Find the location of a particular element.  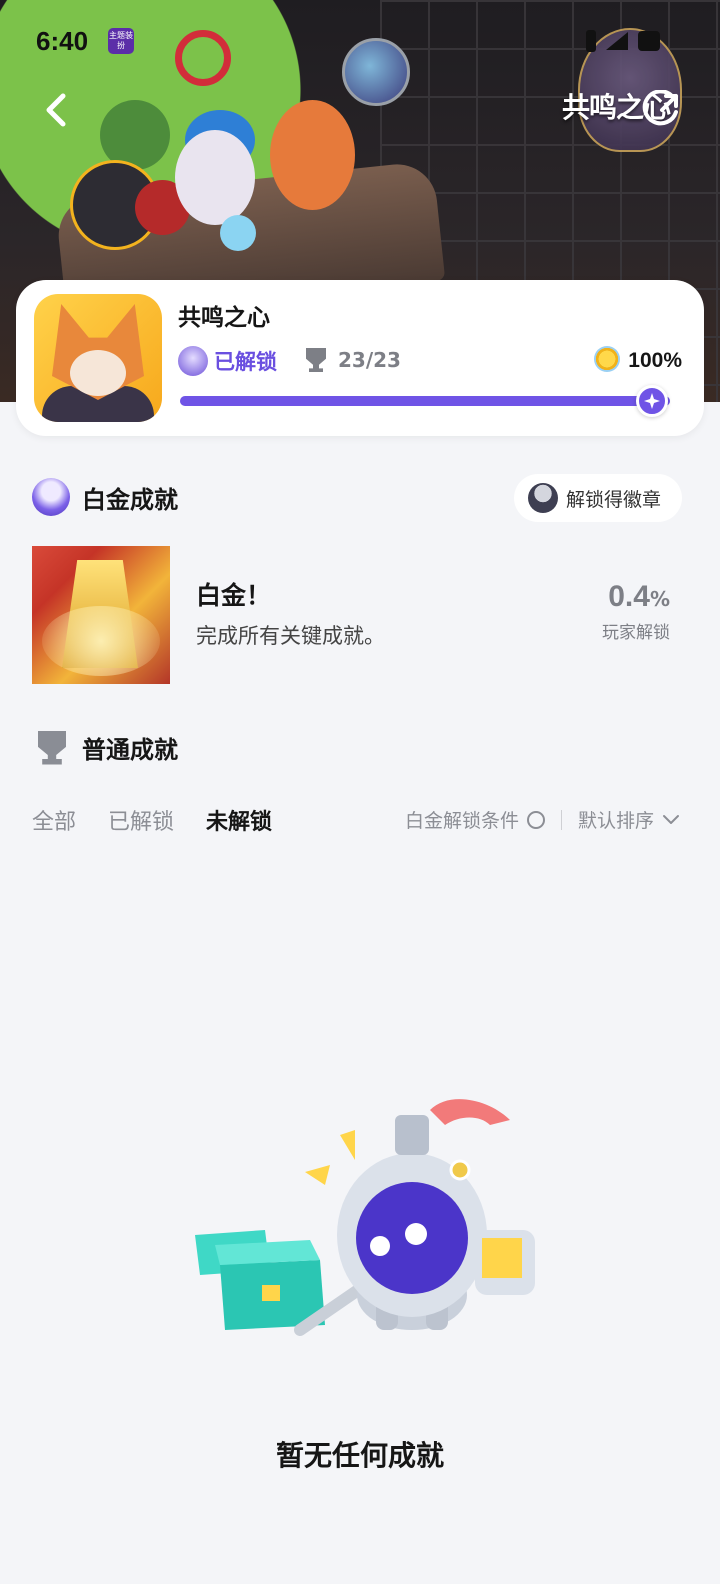

tab-all: 全部 is located at coordinates (54, 820).